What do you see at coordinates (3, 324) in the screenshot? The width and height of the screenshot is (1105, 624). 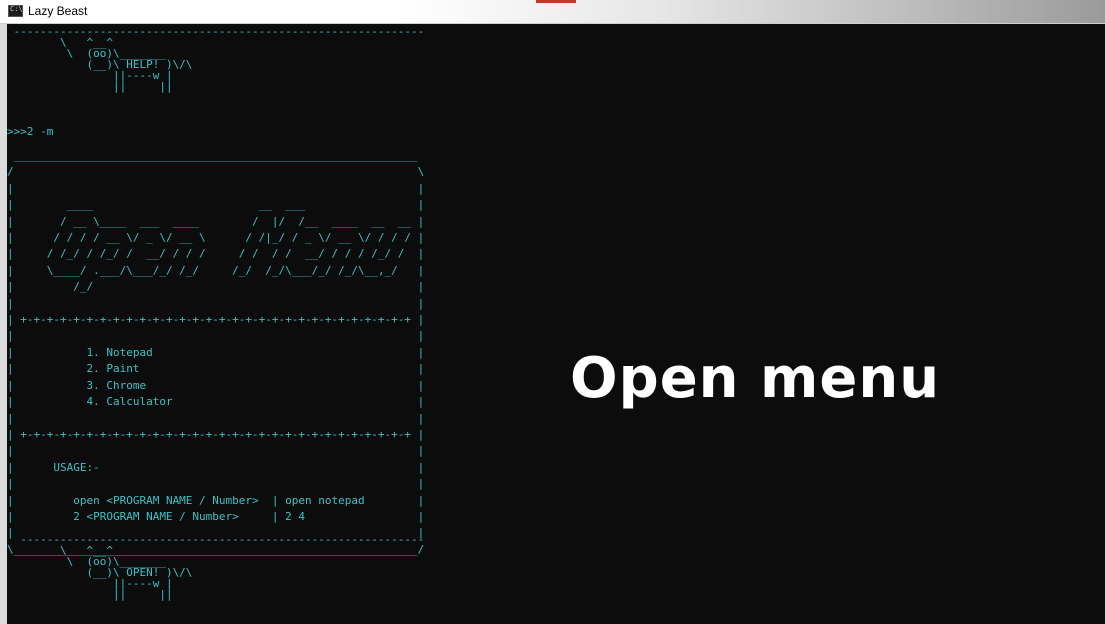 I see `window-left-border` at bounding box center [3, 324].